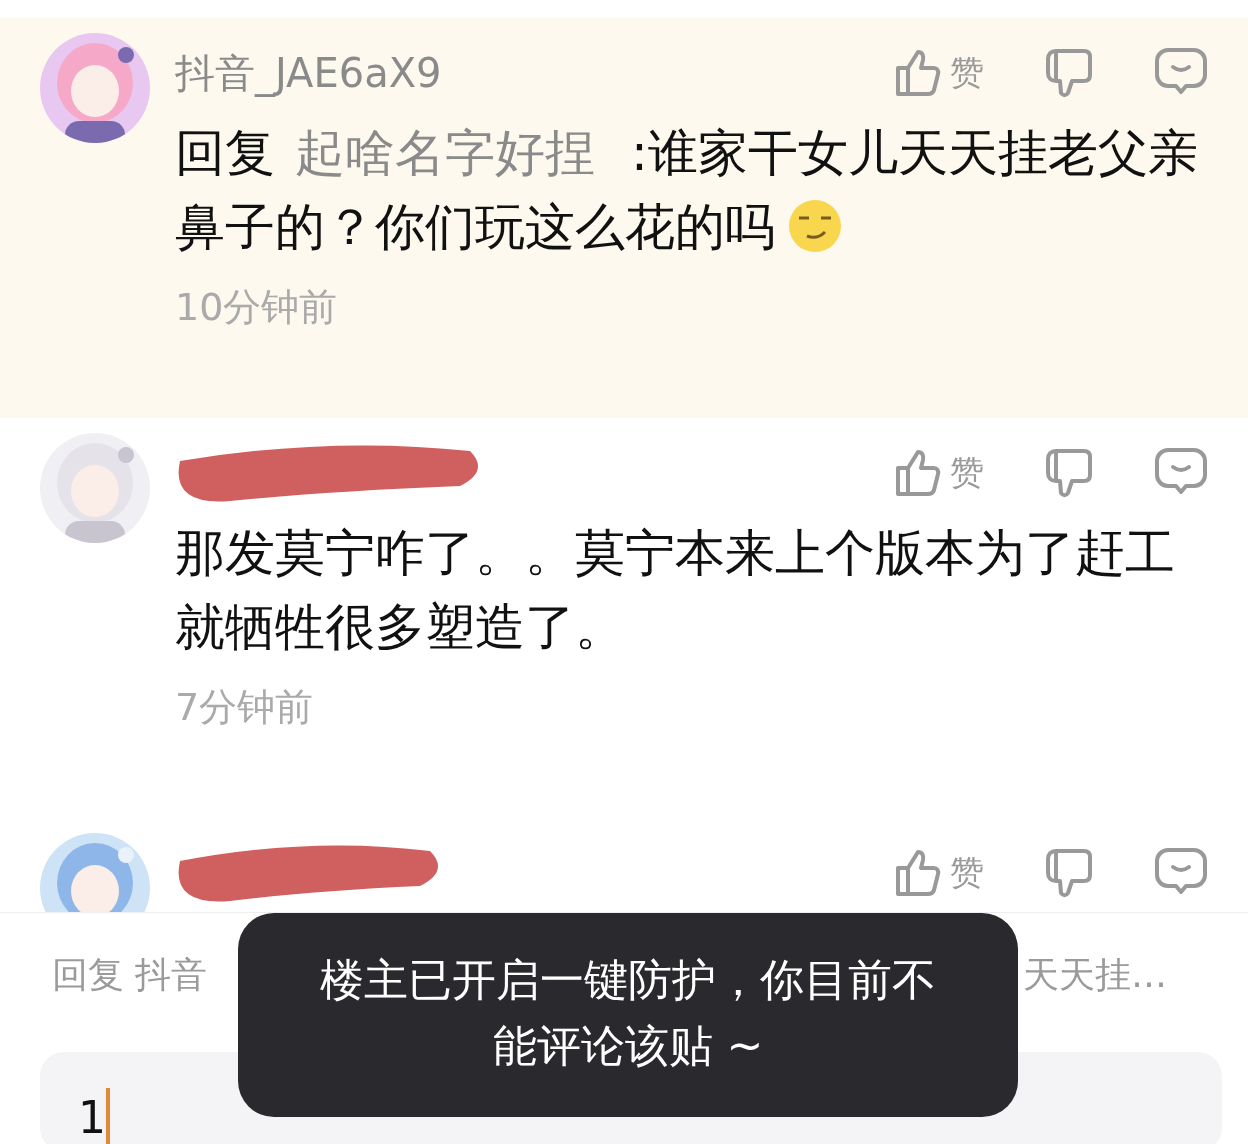  Describe the element at coordinates (687, 190) in the screenshot. I see `comment-text: 回复 起啥名字好捏 :谁家干女儿天天挂老父亲鼻子的？你们玩这么花的吗` at that location.